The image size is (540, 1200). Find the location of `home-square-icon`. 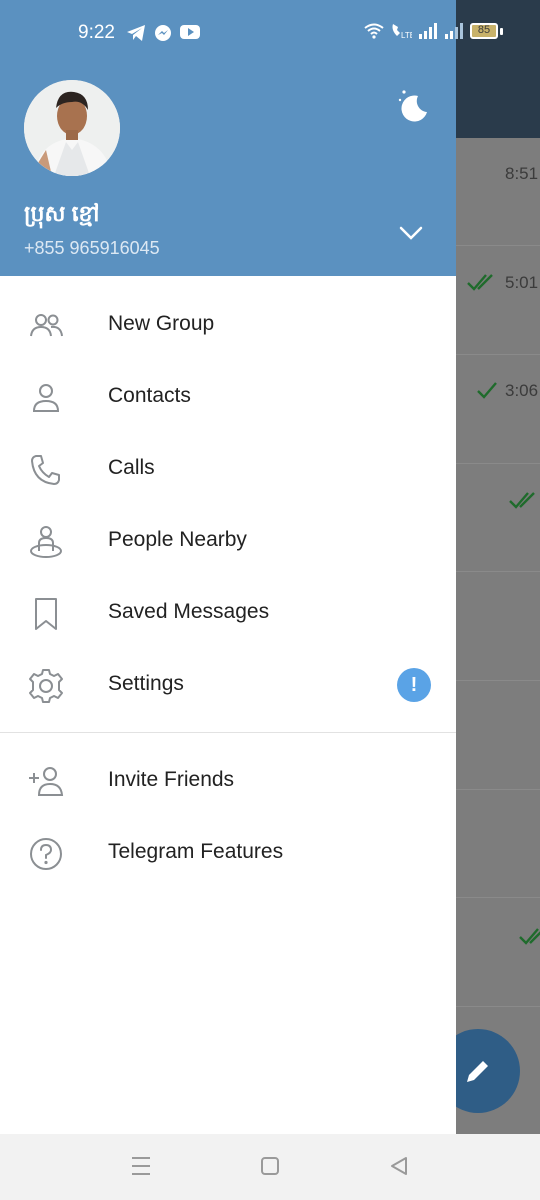

home-square-icon is located at coordinates (270, 1166).